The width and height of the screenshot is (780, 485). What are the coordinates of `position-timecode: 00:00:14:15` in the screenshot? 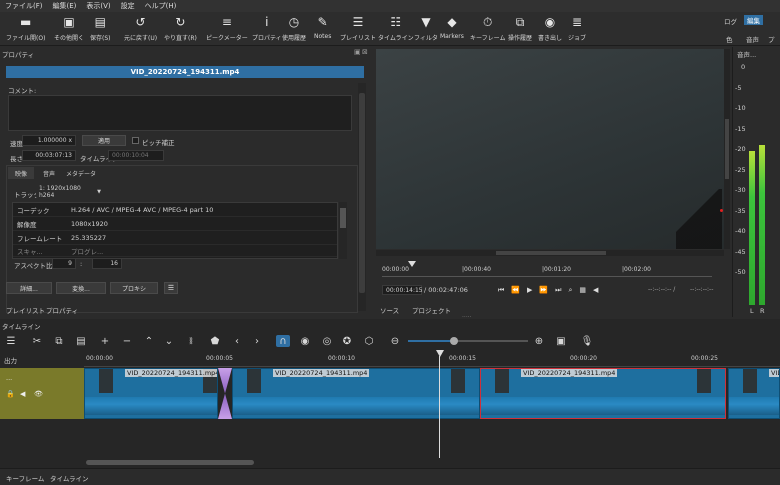 It's located at (402, 290).